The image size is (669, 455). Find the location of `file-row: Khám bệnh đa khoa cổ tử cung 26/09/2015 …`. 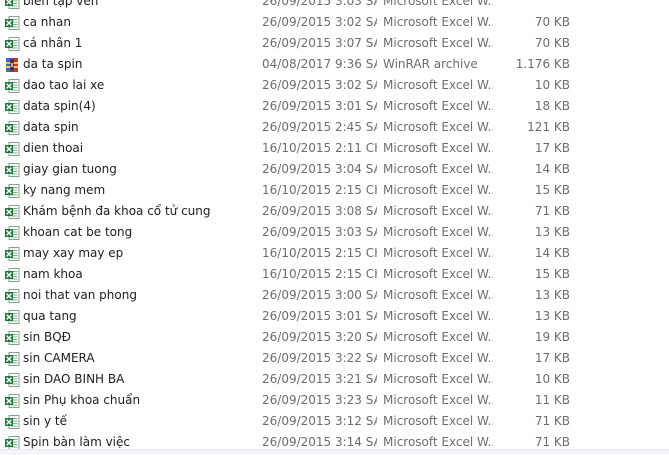

file-row: Khám bệnh đa khoa cổ tử cung 26/09/2015 … is located at coordinates (334, 211).